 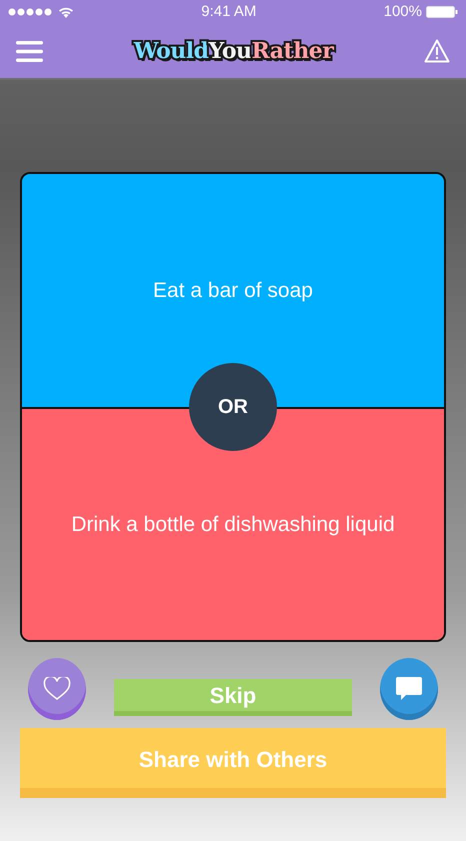 I want to click on option-text: Eat a bar of soap, so click(x=233, y=291).